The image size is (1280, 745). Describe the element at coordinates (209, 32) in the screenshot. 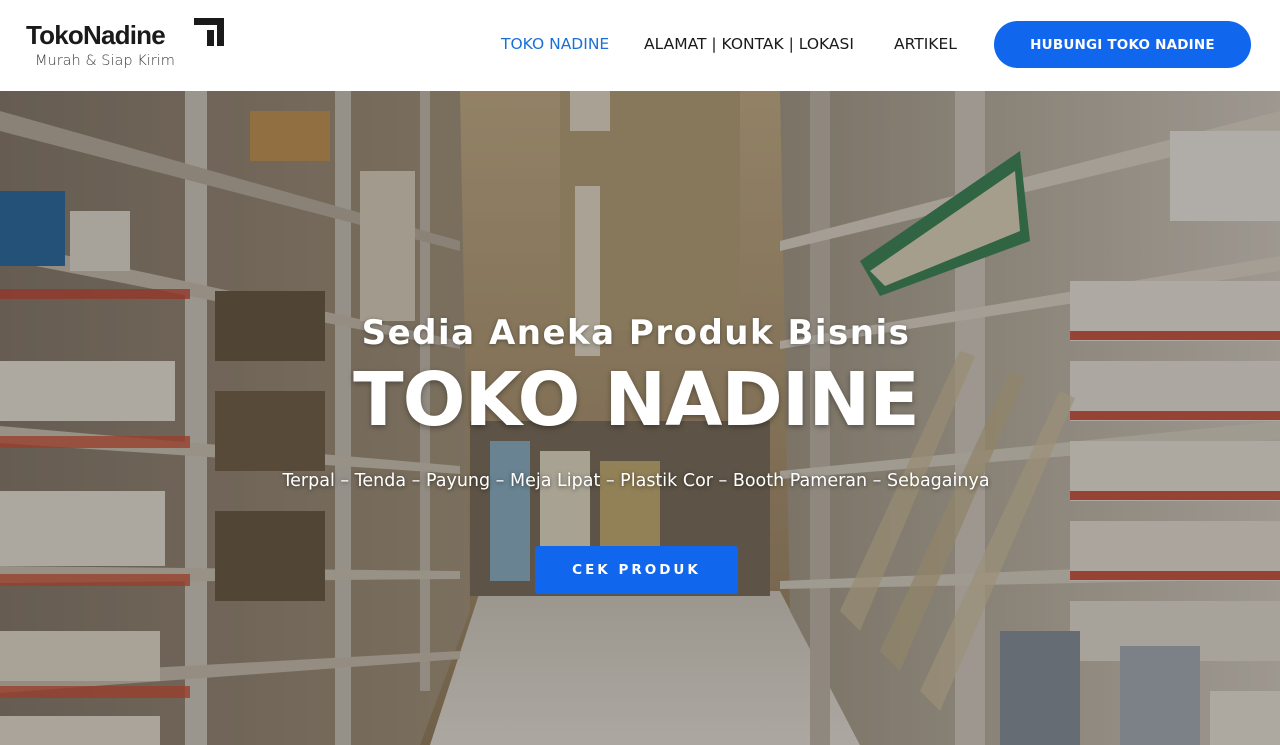

I see `arrow-mark-icon` at that location.